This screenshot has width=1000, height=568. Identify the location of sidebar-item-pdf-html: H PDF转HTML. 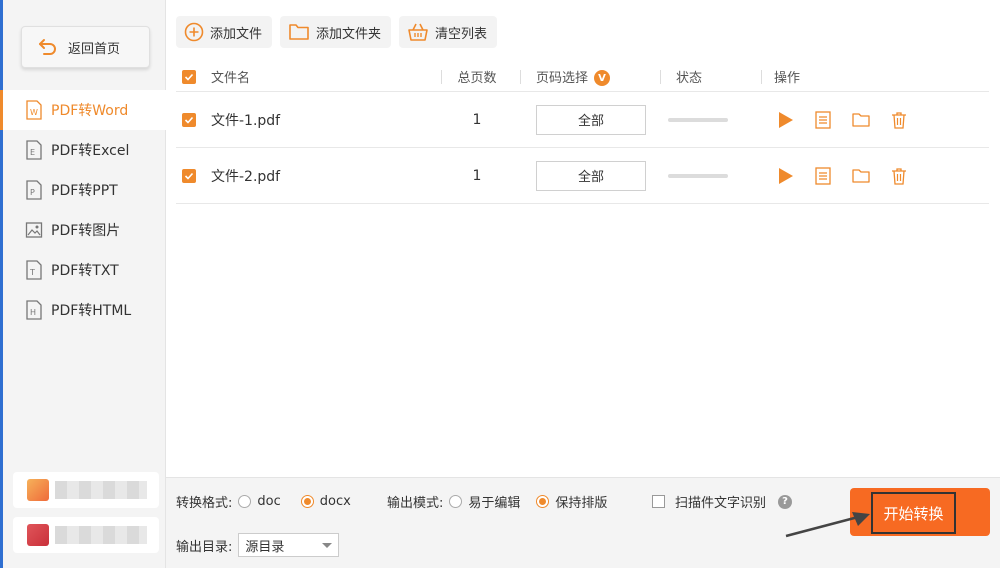
(84, 310).